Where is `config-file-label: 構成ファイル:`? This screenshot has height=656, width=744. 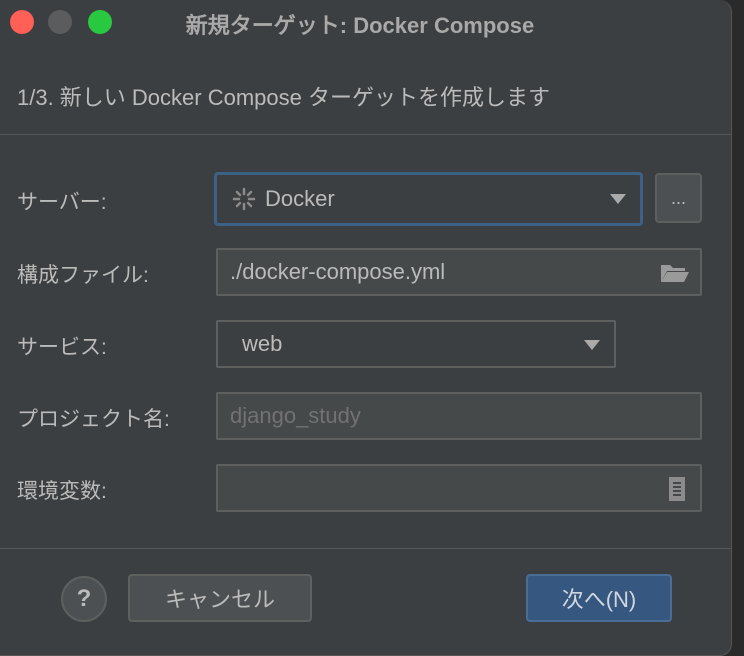
config-file-label: 構成ファイル: is located at coordinates (83, 275).